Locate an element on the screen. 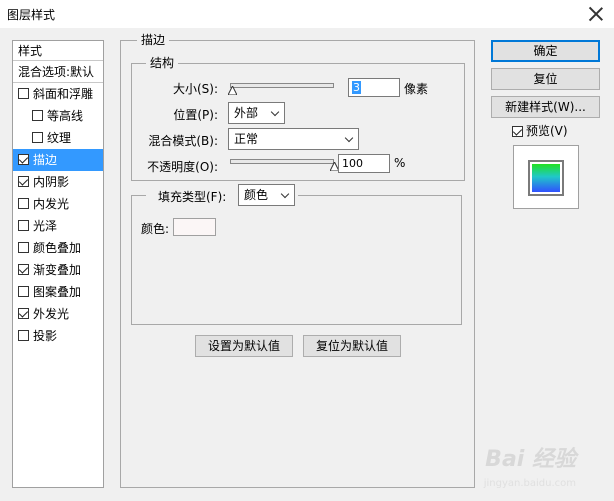 The image size is (614, 501). style-item: 图案叠加 is located at coordinates (58, 292).